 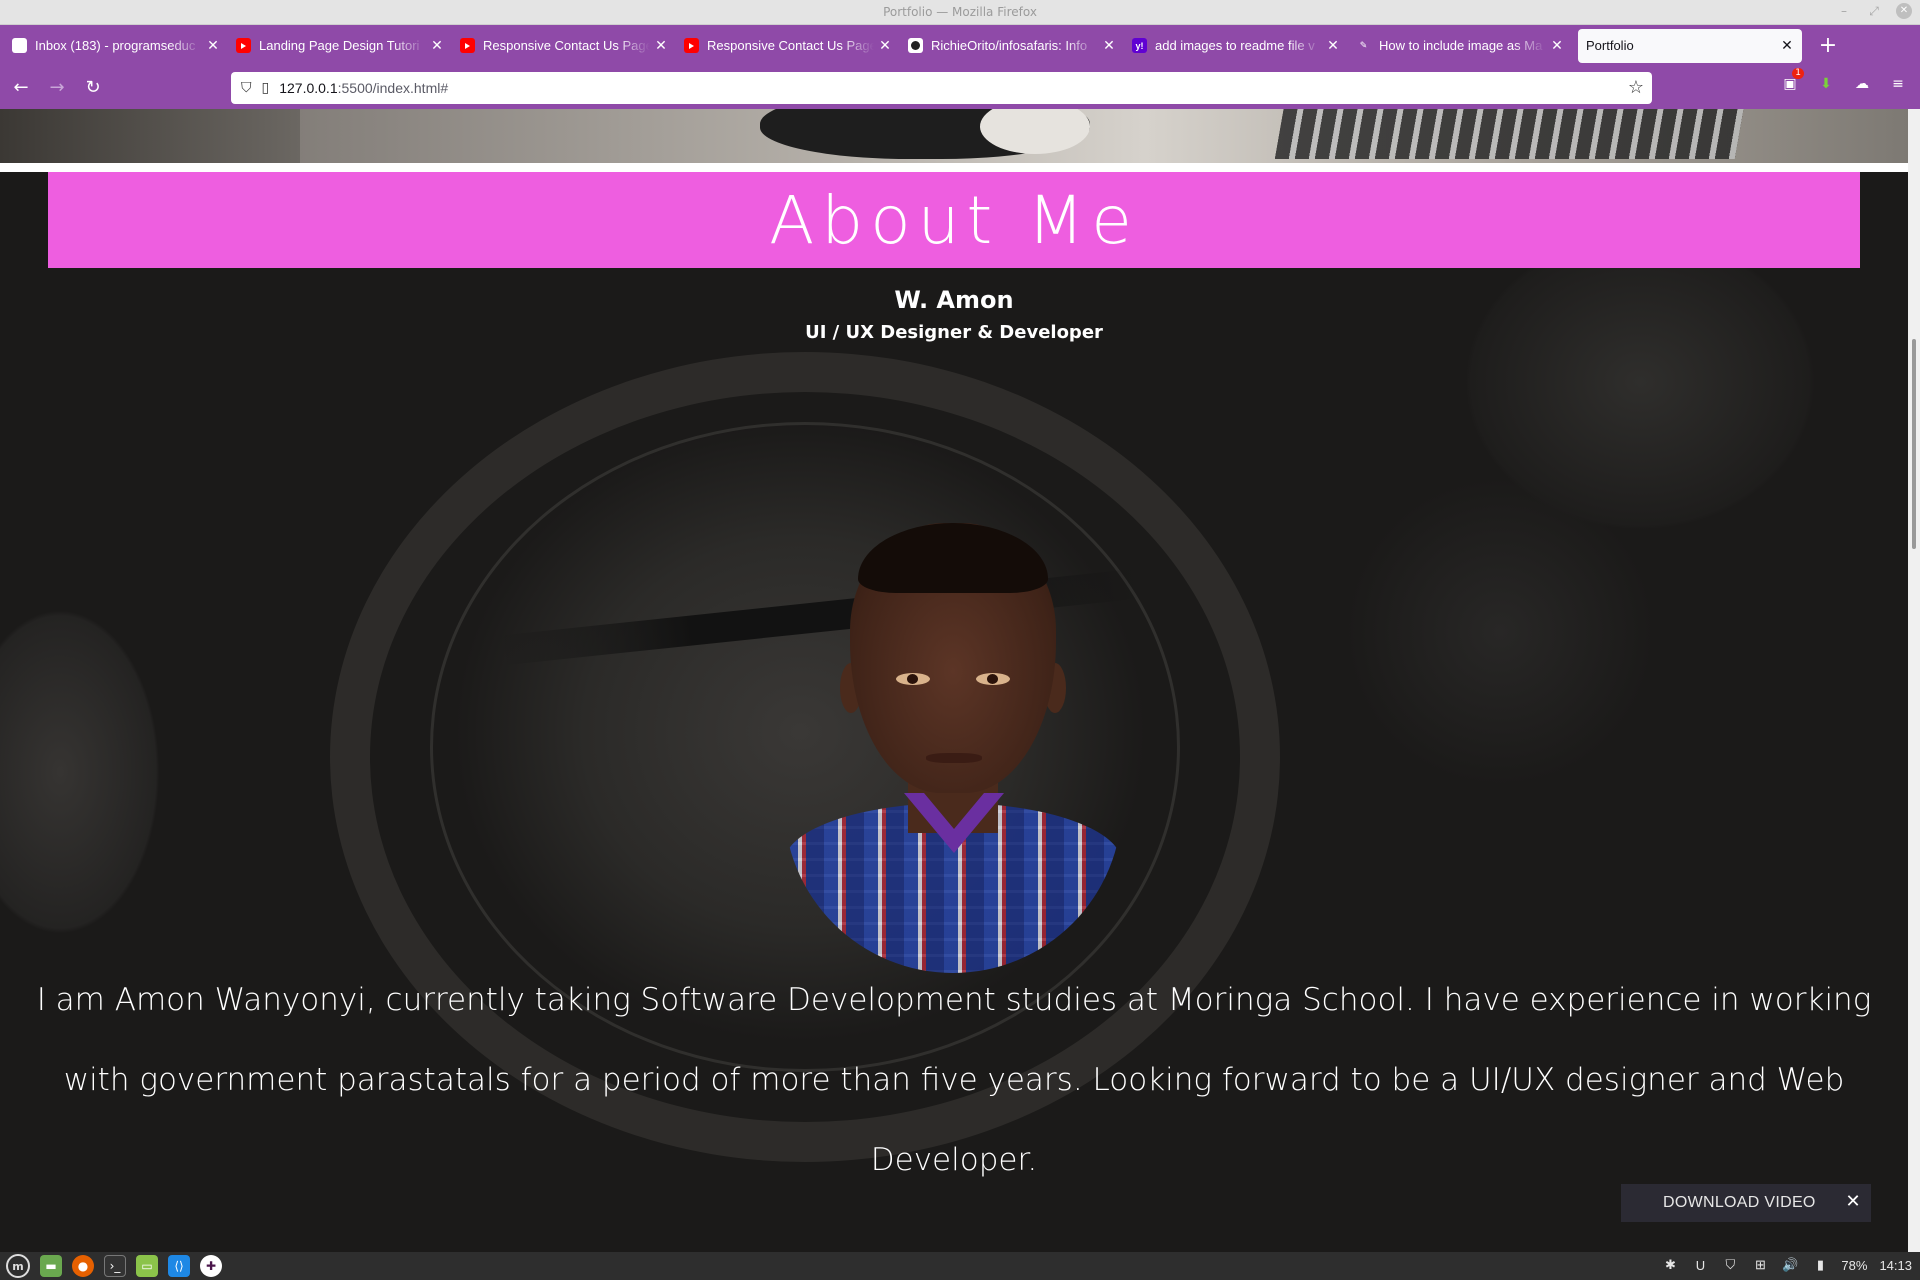 What do you see at coordinates (953, 748) in the screenshot?
I see `profile-photo` at bounding box center [953, 748].